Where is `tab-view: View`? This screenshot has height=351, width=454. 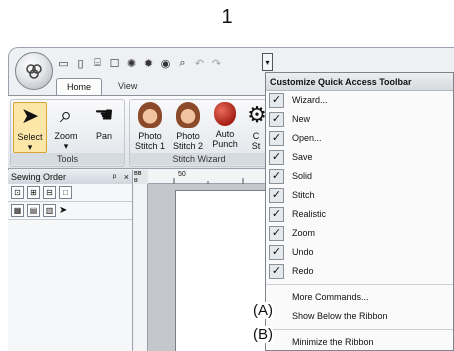 tab-view: View is located at coordinates (127, 86).